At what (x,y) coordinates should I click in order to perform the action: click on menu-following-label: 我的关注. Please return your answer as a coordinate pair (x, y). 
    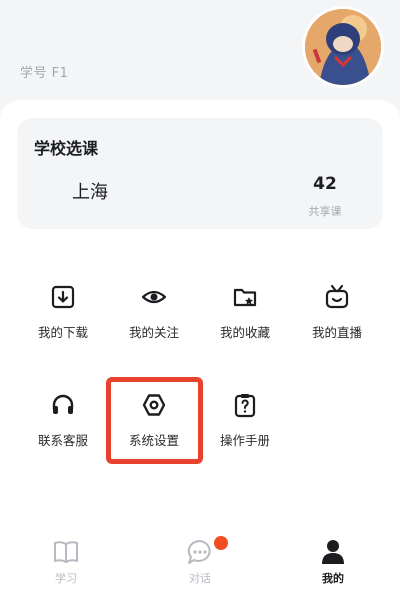
    Looking at the image, I should click on (153, 332).